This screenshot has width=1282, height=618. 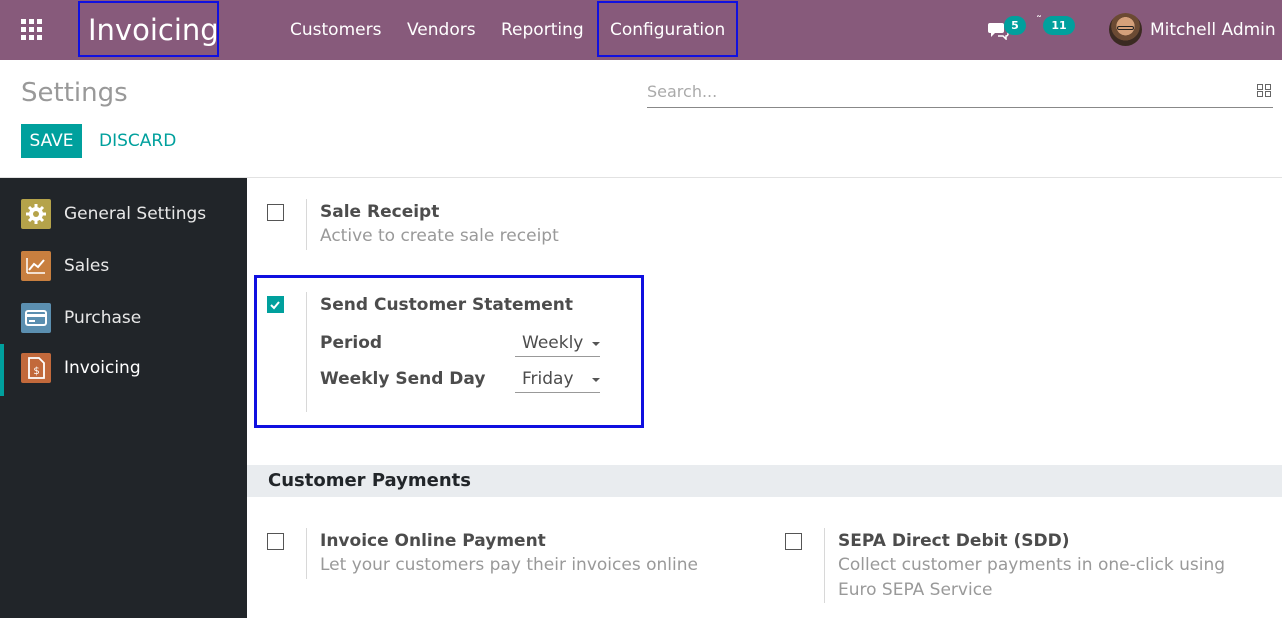 I want to click on menu-customers: Customers, so click(x=335, y=30).